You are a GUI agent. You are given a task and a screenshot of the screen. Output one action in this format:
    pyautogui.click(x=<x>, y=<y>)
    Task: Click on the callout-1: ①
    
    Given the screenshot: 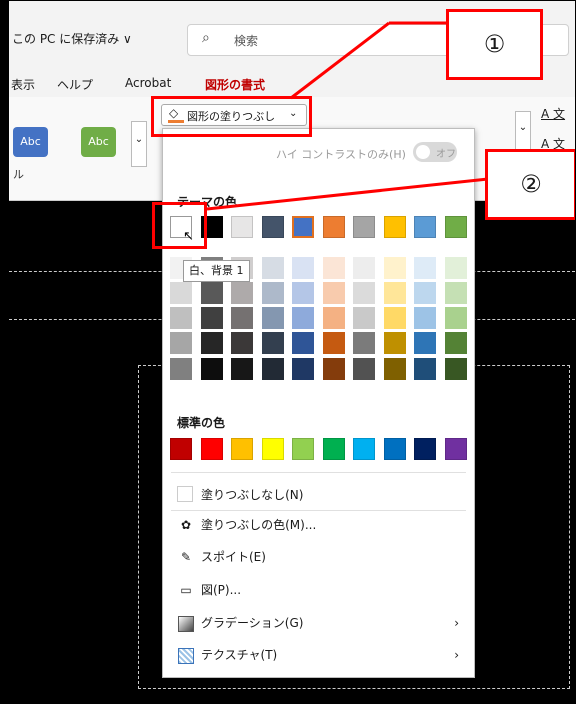 What is the action you would take?
    pyautogui.click(x=494, y=44)
    